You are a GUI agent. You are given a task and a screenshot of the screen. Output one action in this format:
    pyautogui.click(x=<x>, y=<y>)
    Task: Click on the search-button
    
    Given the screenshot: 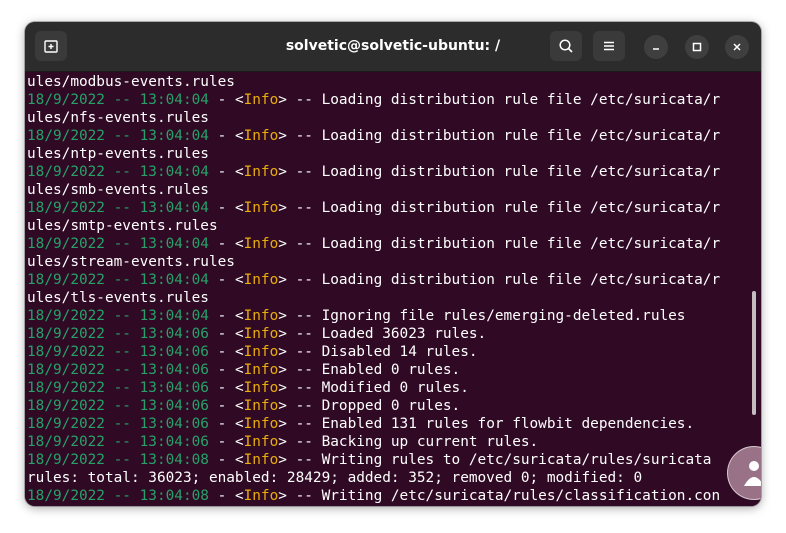 What is the action you would take?
    pyautogui.click(x=566, y=46)
    